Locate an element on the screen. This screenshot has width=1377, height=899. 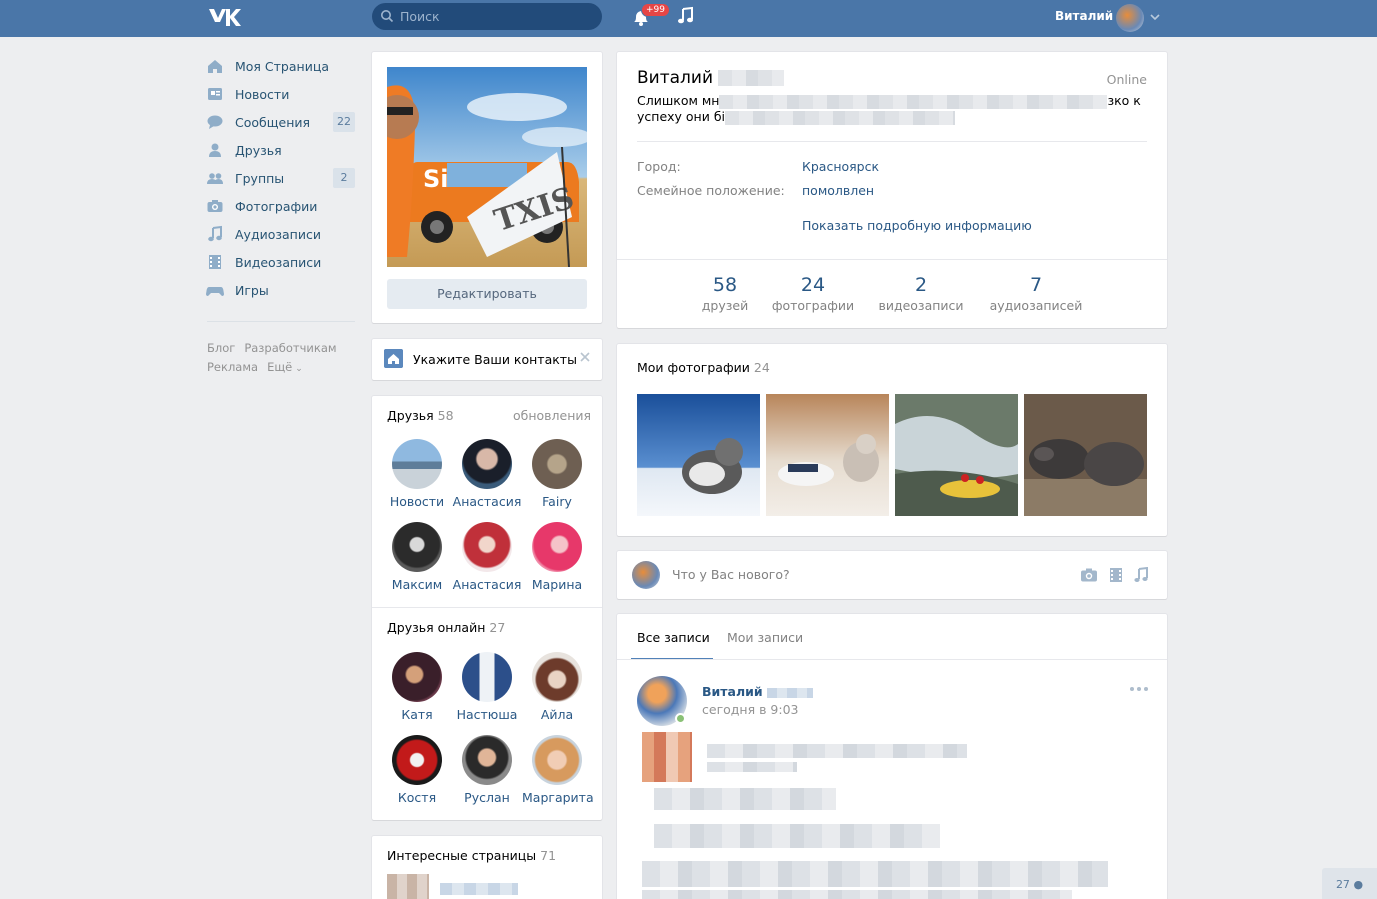
sidebar-item-label: Аудиозаписи is located at coordinates (278, 234).